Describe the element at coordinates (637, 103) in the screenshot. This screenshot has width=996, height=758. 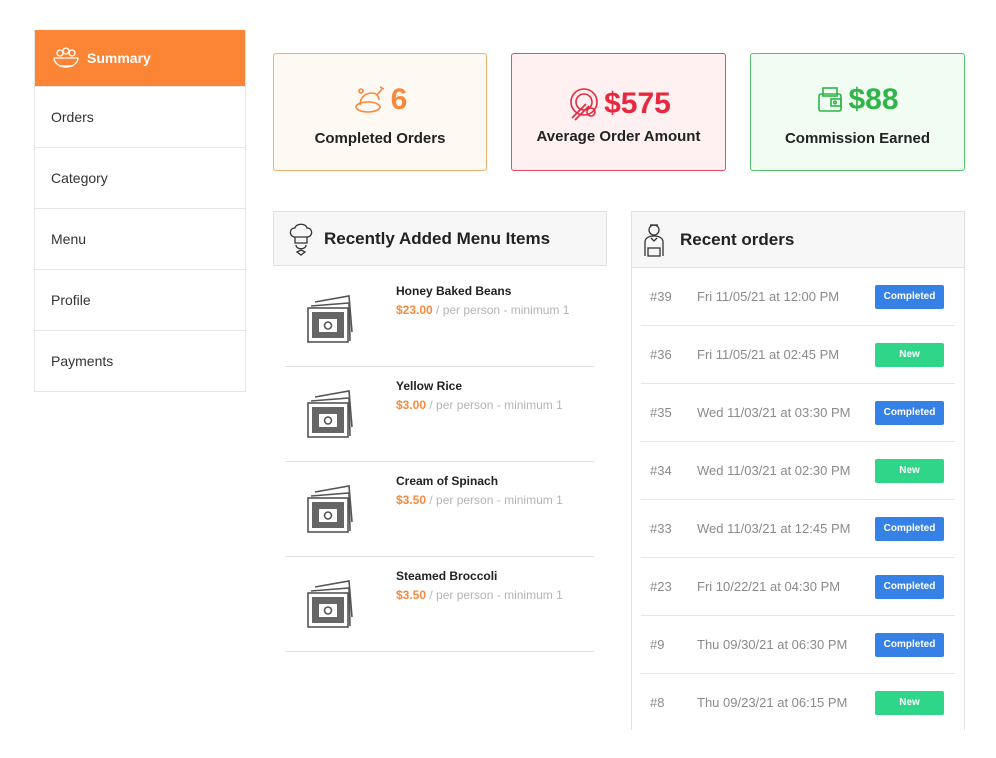
I see `average-order-value: $575` at that location.